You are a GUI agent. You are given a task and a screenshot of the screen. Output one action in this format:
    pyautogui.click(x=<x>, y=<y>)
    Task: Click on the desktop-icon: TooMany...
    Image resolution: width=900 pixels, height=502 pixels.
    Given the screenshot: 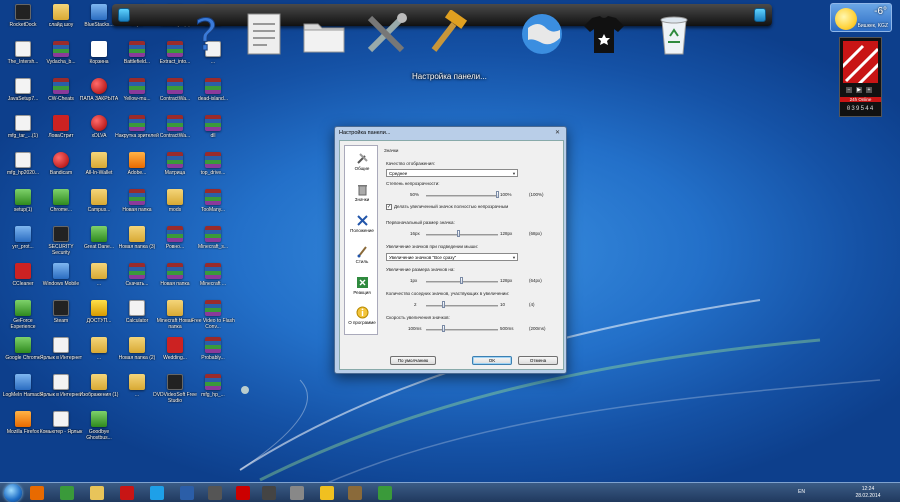 What is the action you would take?
    pyautogui.click(x=213, y=207)
    